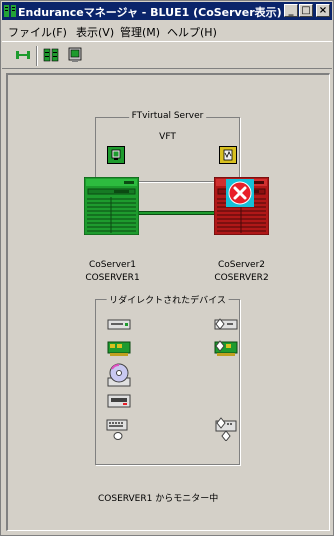 Image resolution: width=334 pixels, height=536 pixels. I want to click on virtual-server-view-icon, so click(75, 55).